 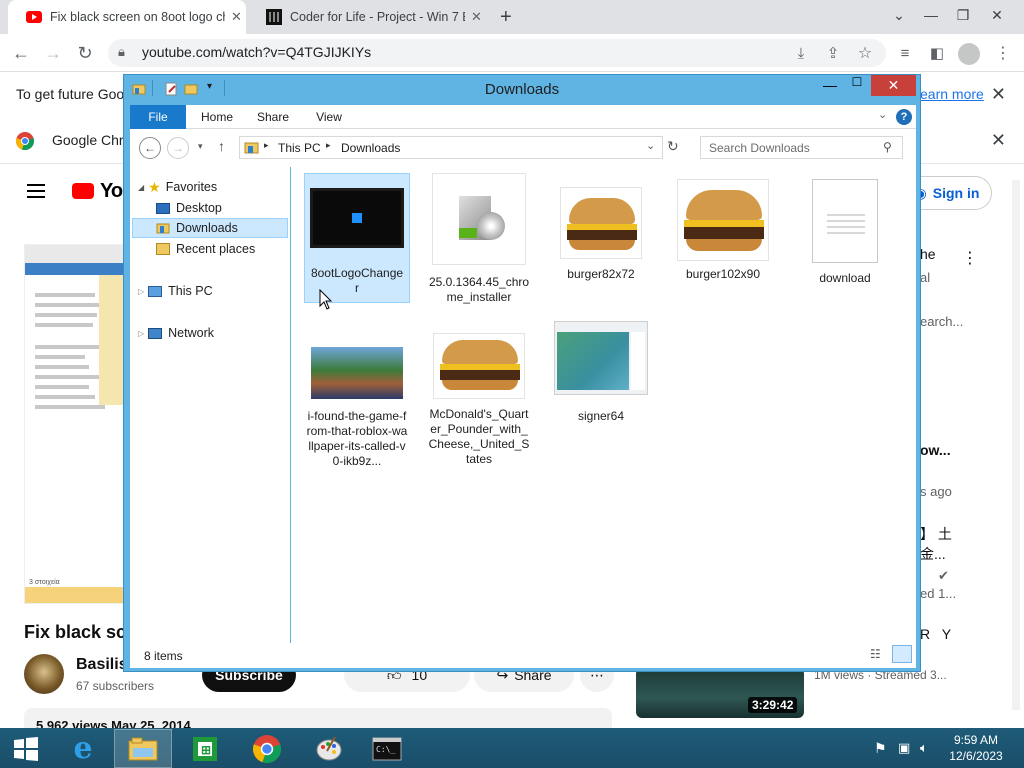 I want to click on url-text: youtube.com/watch?v=Q4TGJIJKIYs, so click(x=256, y=52).